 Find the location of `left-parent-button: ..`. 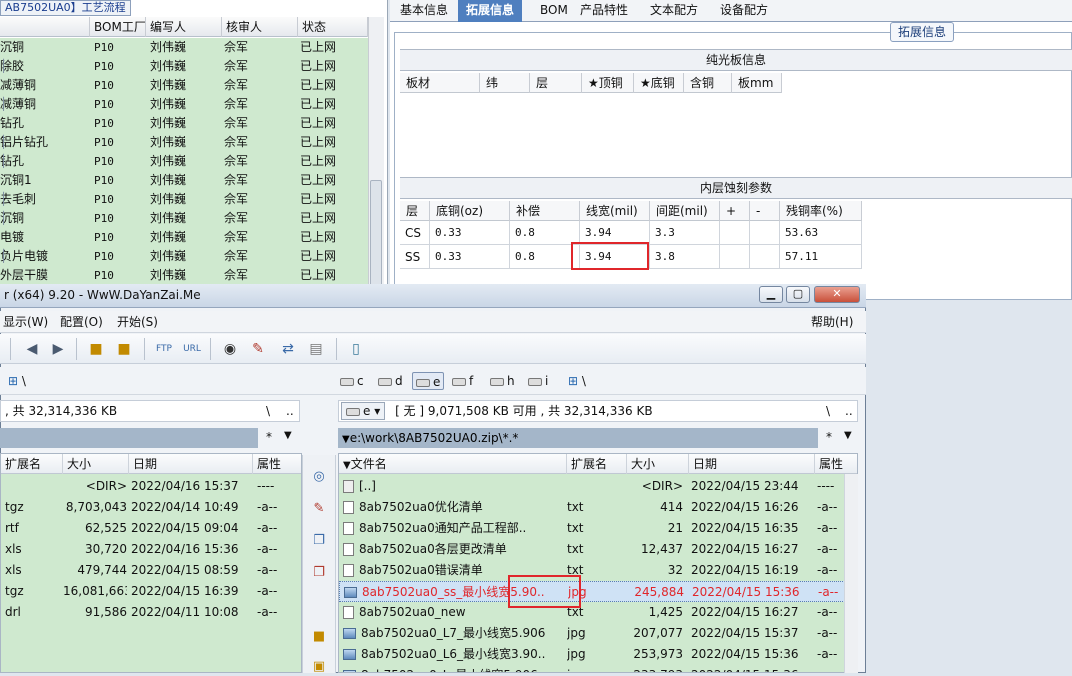

left-parent-button: .. is located at coordinates (290, 411).